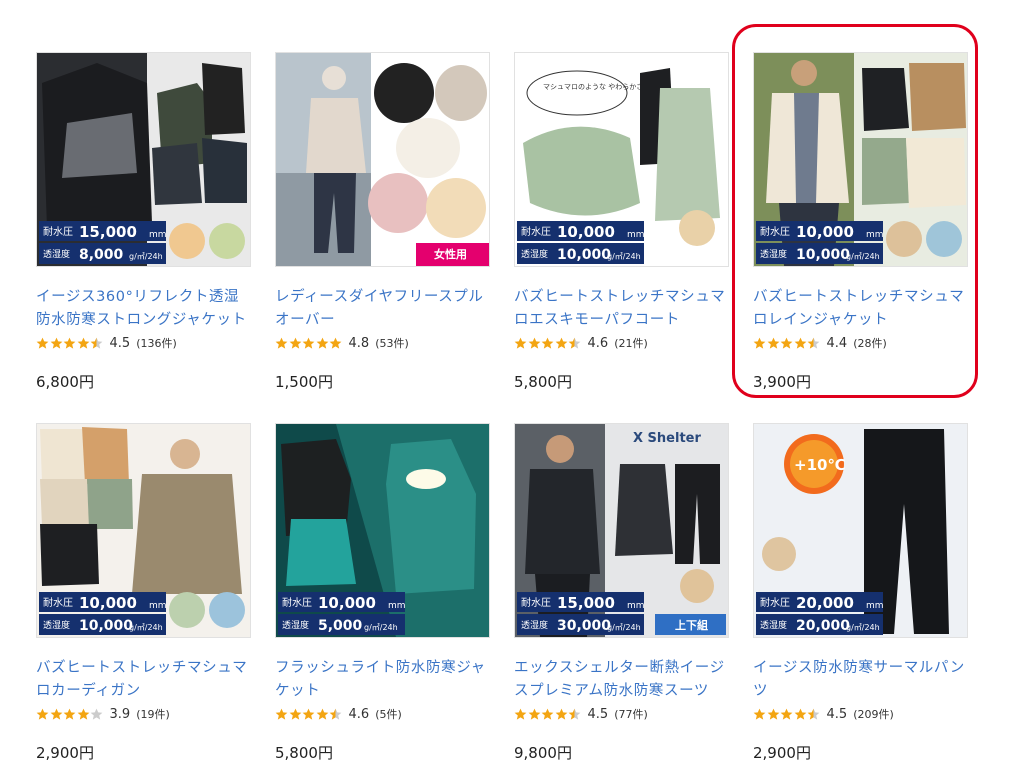 The width and height of the screenshot is (1024, 782). What do you see at coordinates (631, 343) in the screenshot?
I see `review-count: (21件)` at bounding box center [631, 343].